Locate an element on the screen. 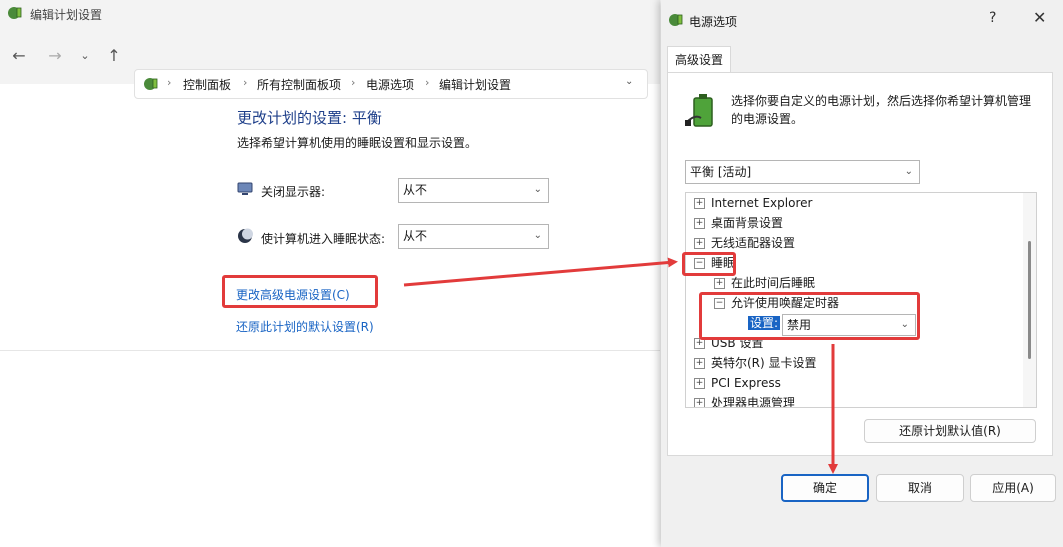 This screenshot has width=1063, height=547. tree-item-desktop-bg: + 桌面背景设置 is located at coordinates (738, 223).